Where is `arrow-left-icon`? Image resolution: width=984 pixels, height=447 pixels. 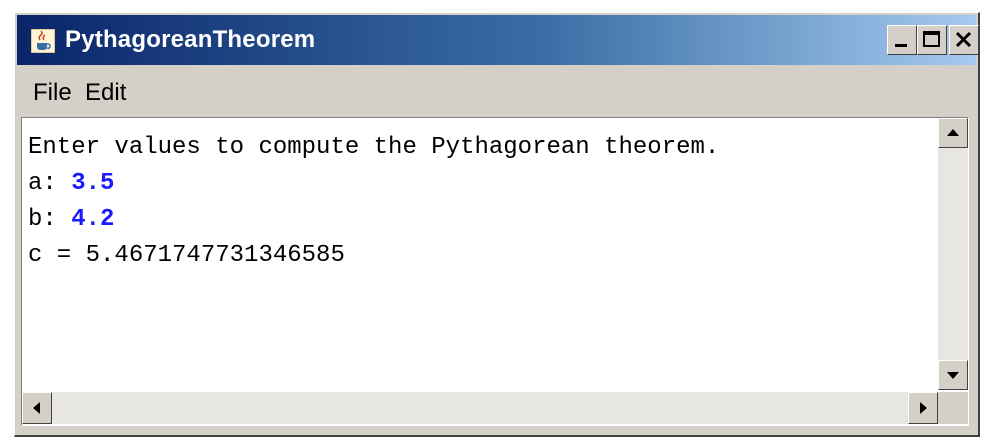
arrow-left-icon is located at coordinates (37, 408).